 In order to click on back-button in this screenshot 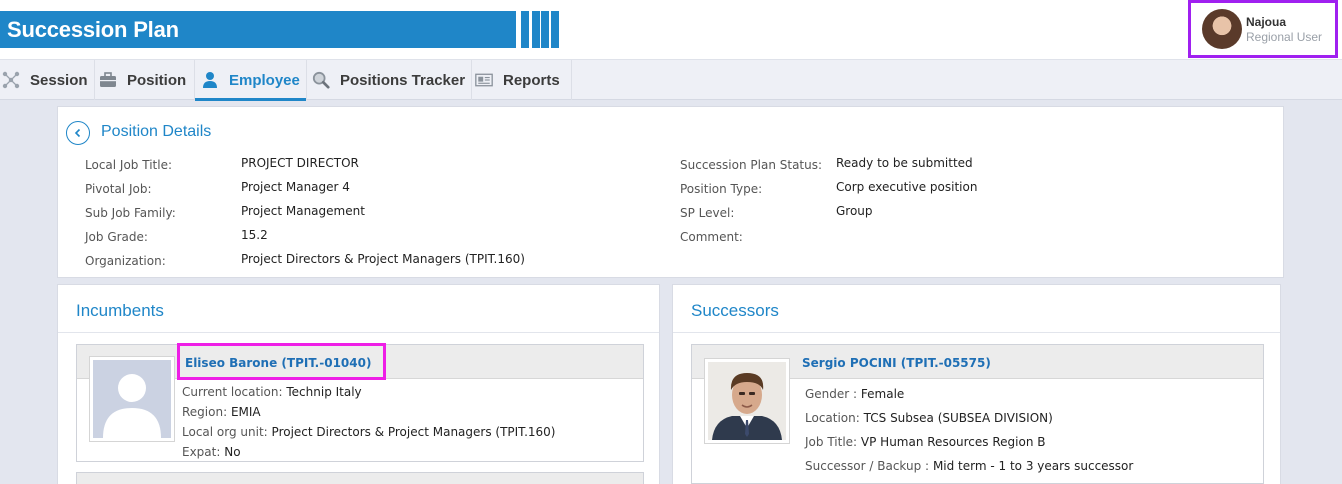, I will do `click(78, 133)`.